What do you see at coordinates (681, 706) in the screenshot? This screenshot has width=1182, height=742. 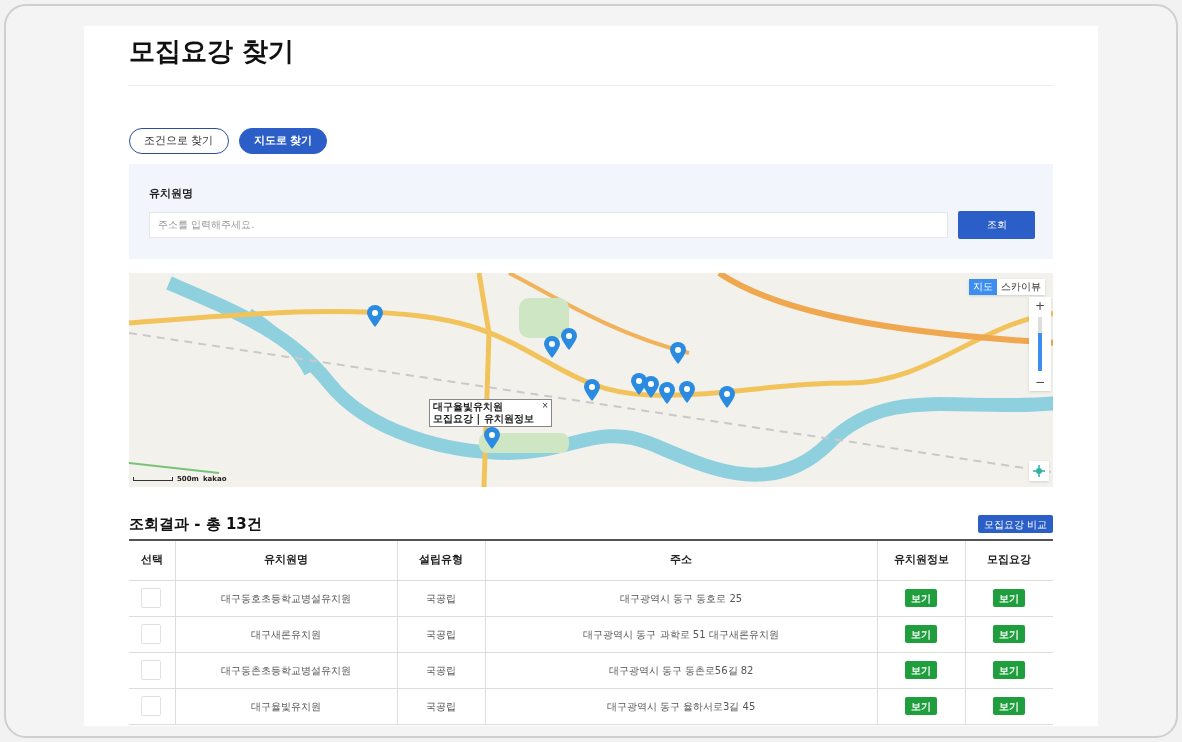 I see `table-cell: 대구광역시 동구 율하서로3길 45` at bounding box center [681, 706].